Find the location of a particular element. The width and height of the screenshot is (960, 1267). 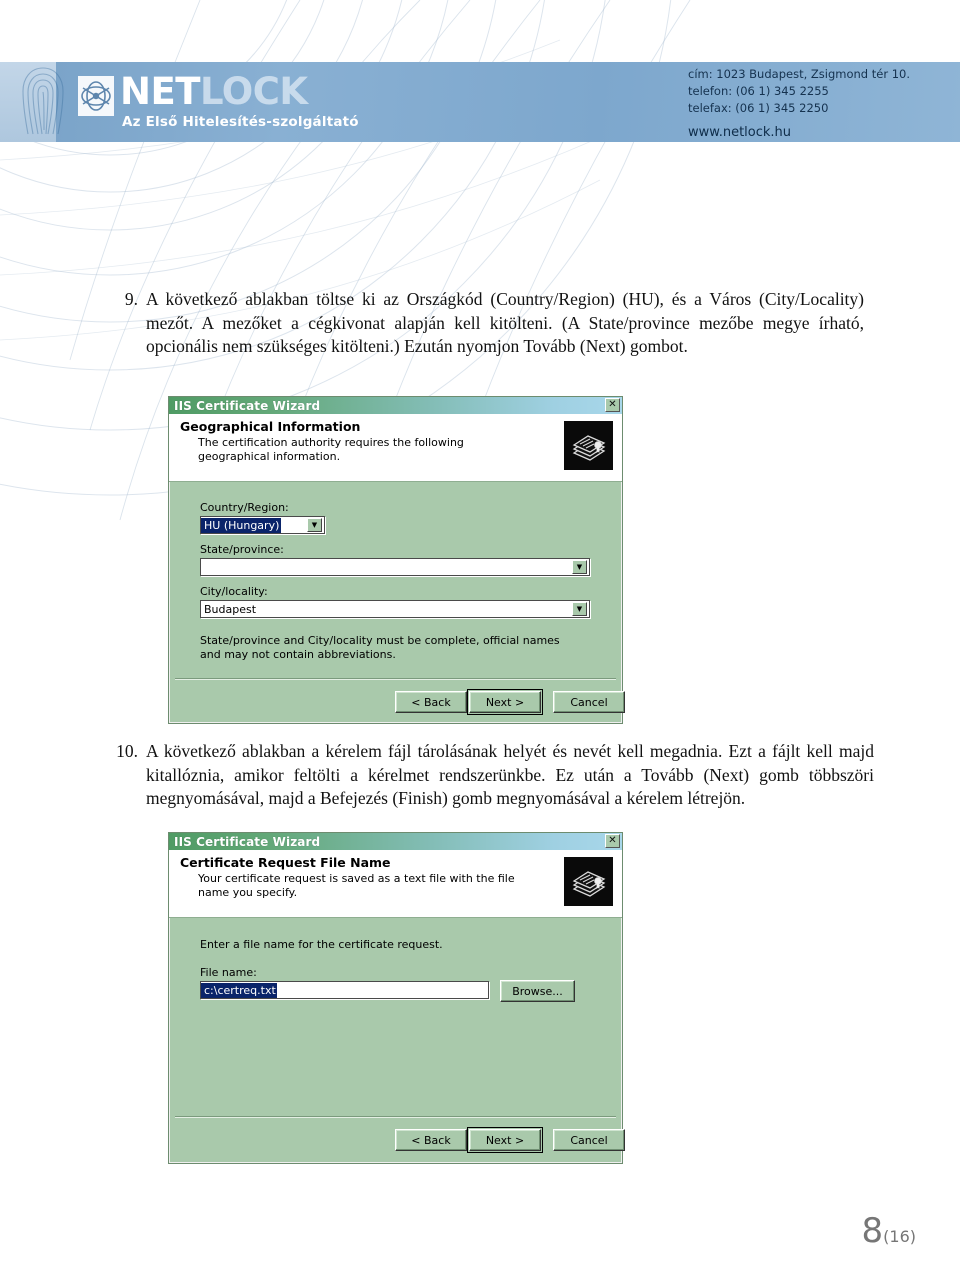

dialog-geo-titlebar: IIS Certificate Wizard ✕ is located at coordinates (395, 405).